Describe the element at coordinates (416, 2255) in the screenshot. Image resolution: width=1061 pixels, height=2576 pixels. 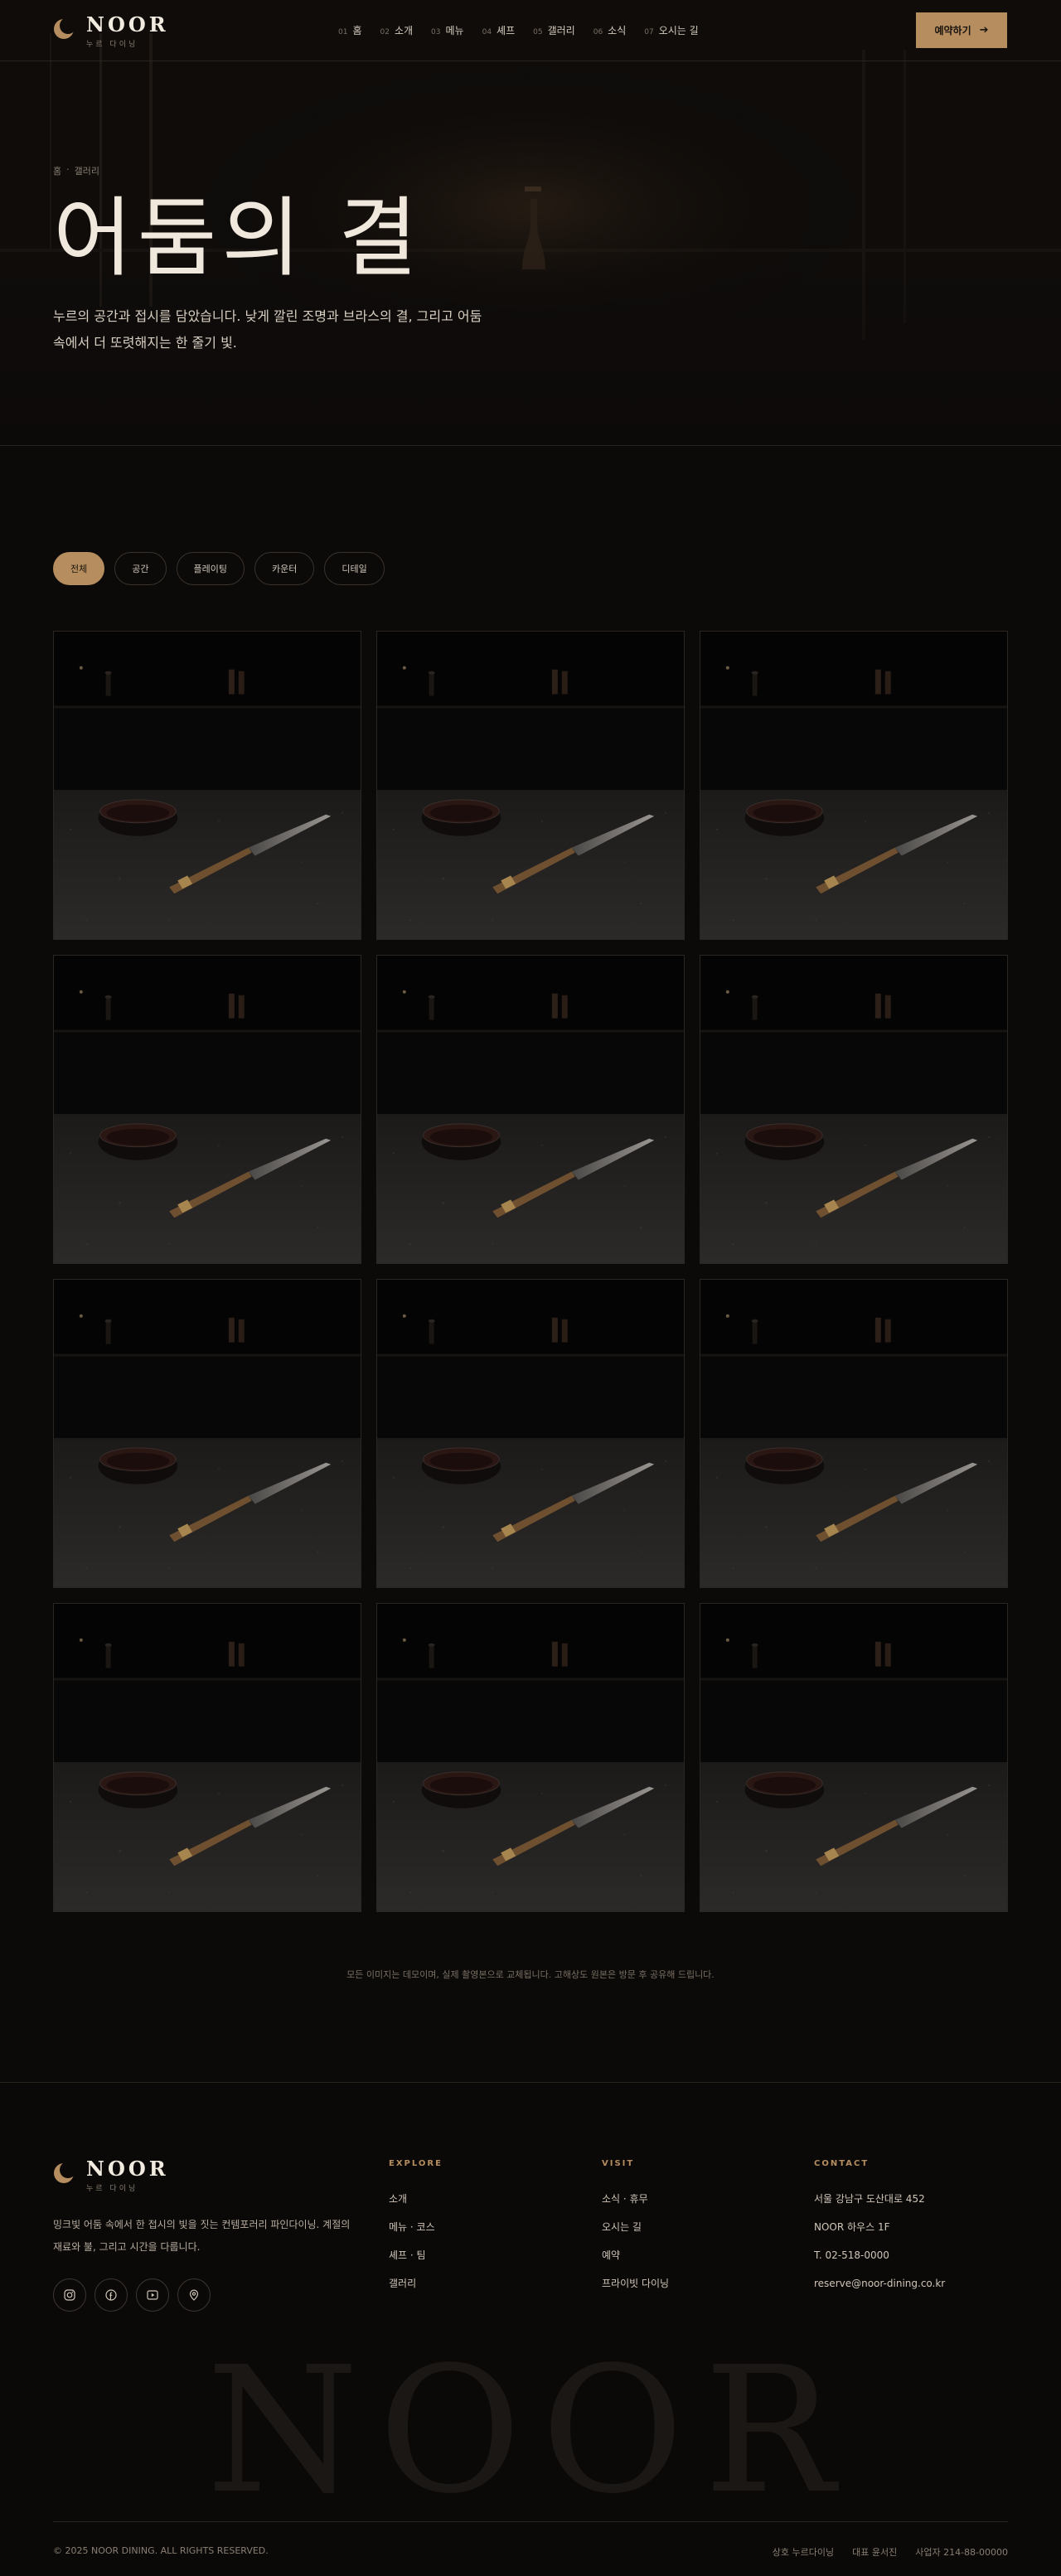
I see `footer-link-chef: 셰프 · 팀` at that location.